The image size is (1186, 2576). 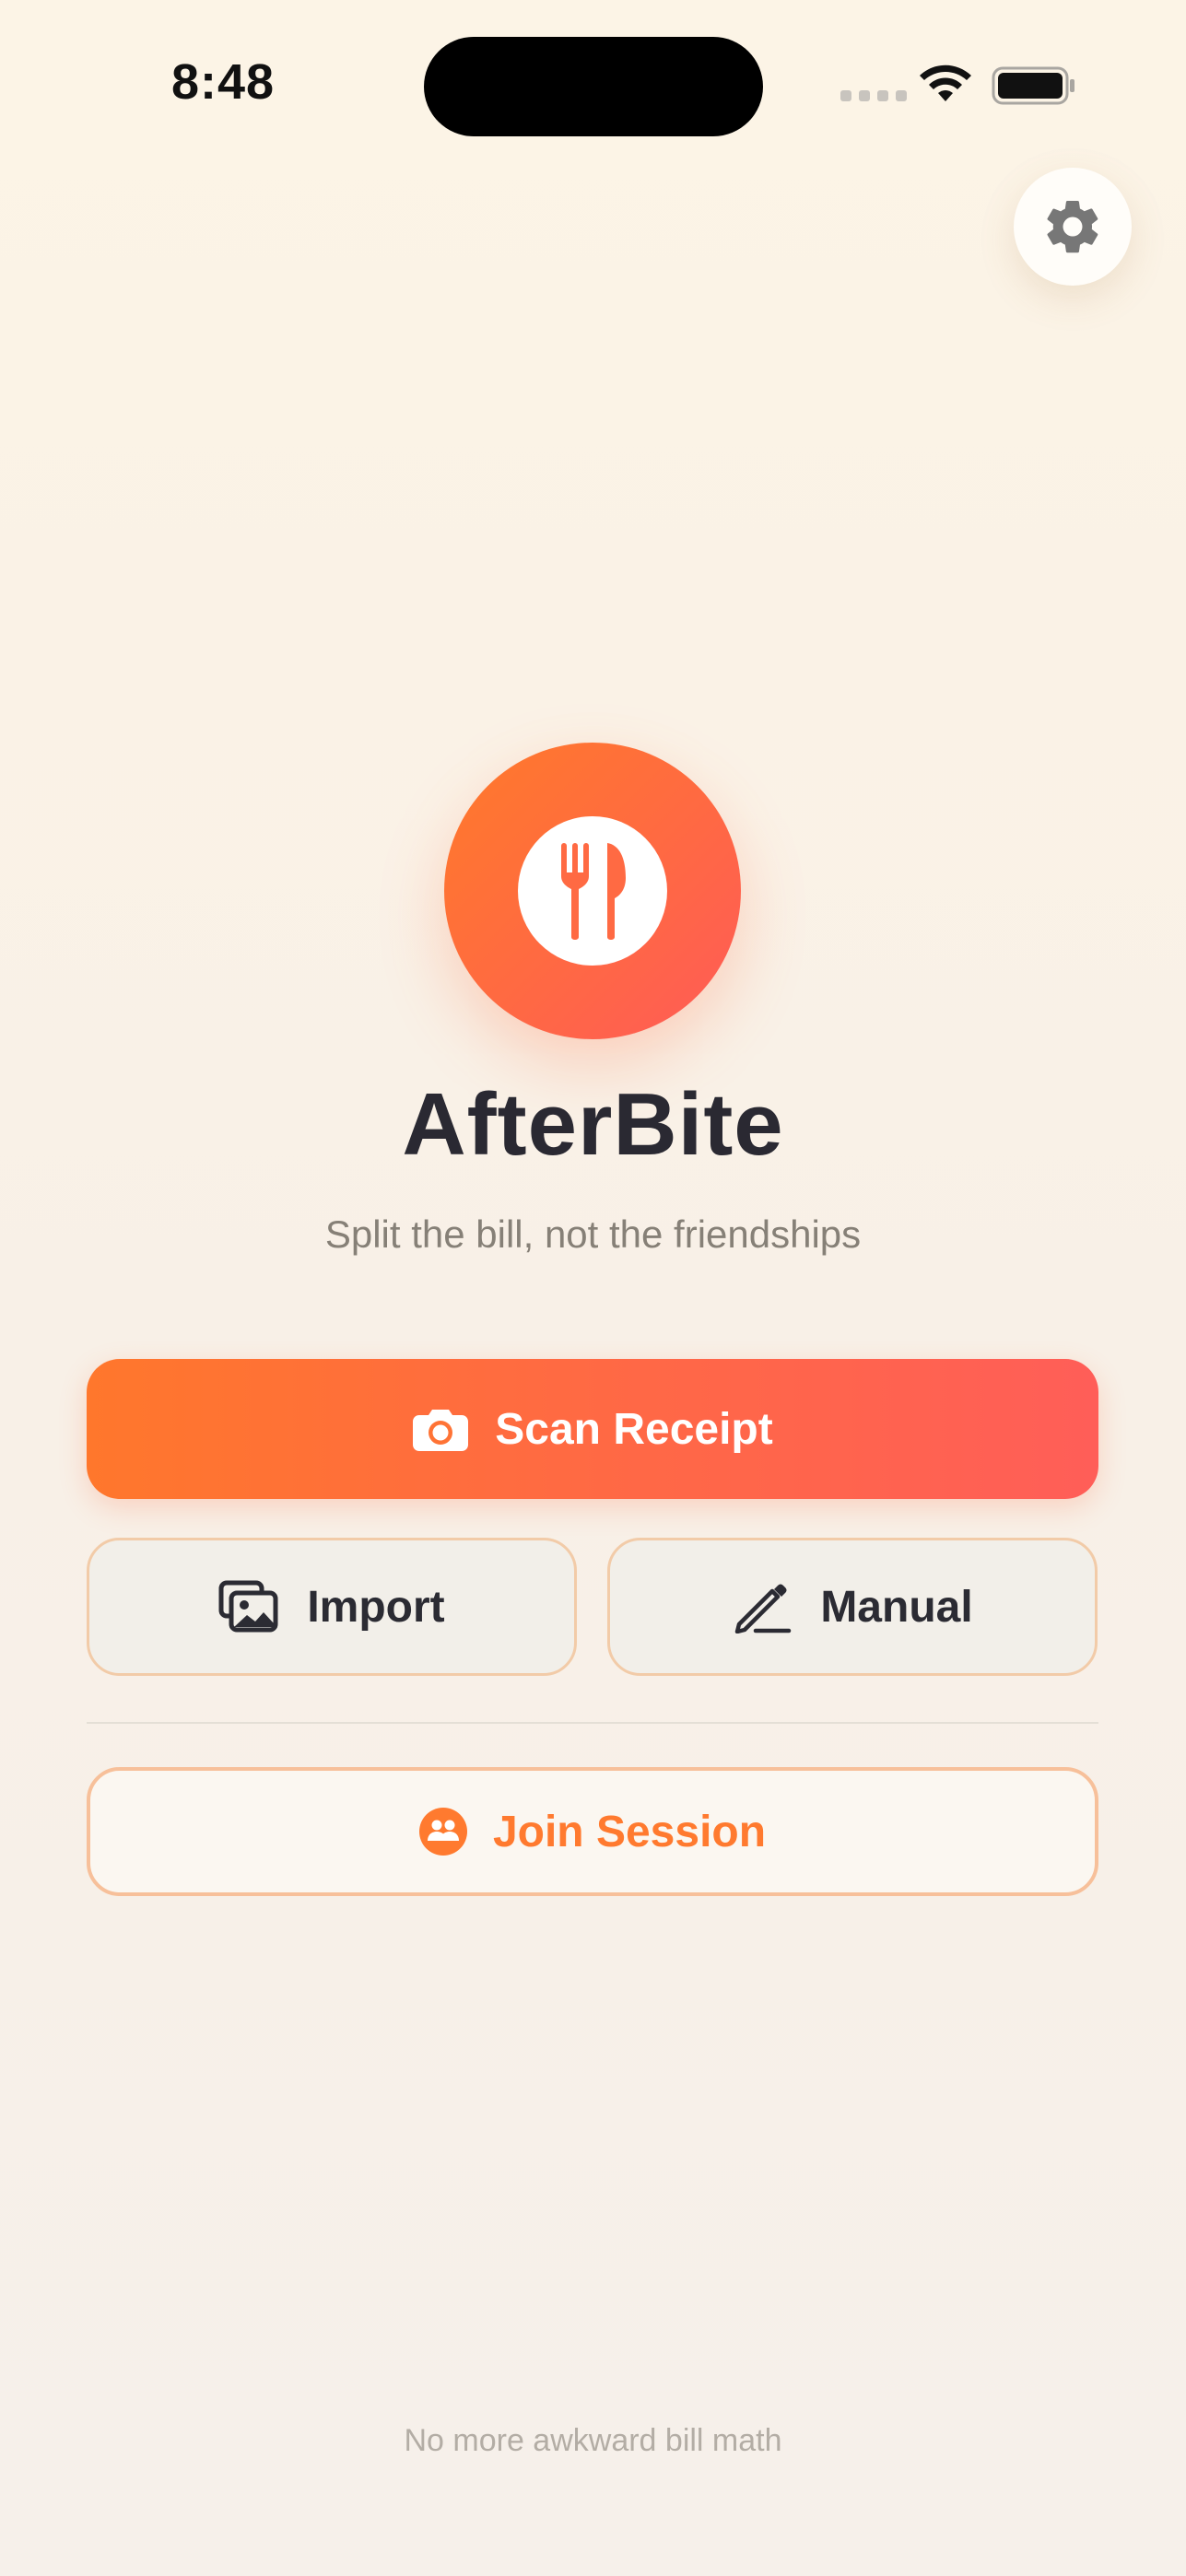 I want to click on battery-icon, so click(x=1033, y=85).